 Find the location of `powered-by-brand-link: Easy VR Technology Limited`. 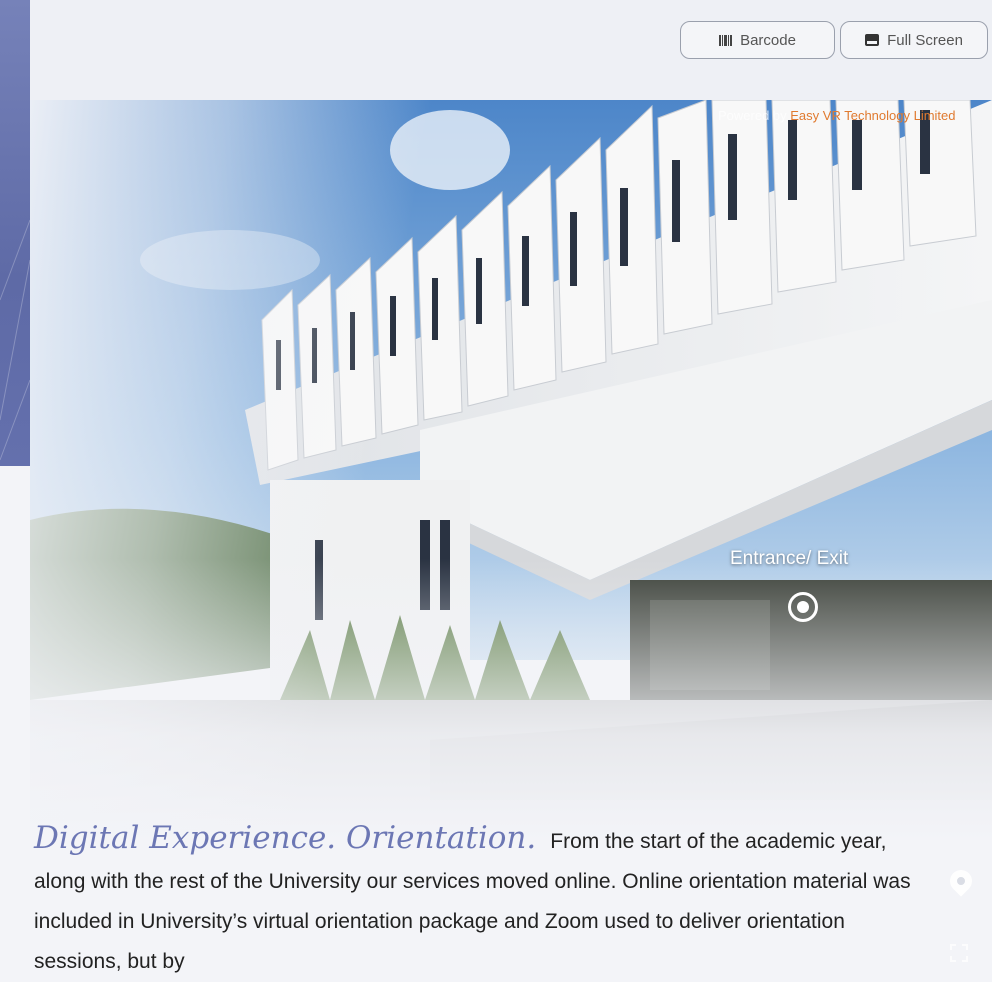

powered-by-brand-link: Easy VR Technology Limited is located at coordinates (872, 115).